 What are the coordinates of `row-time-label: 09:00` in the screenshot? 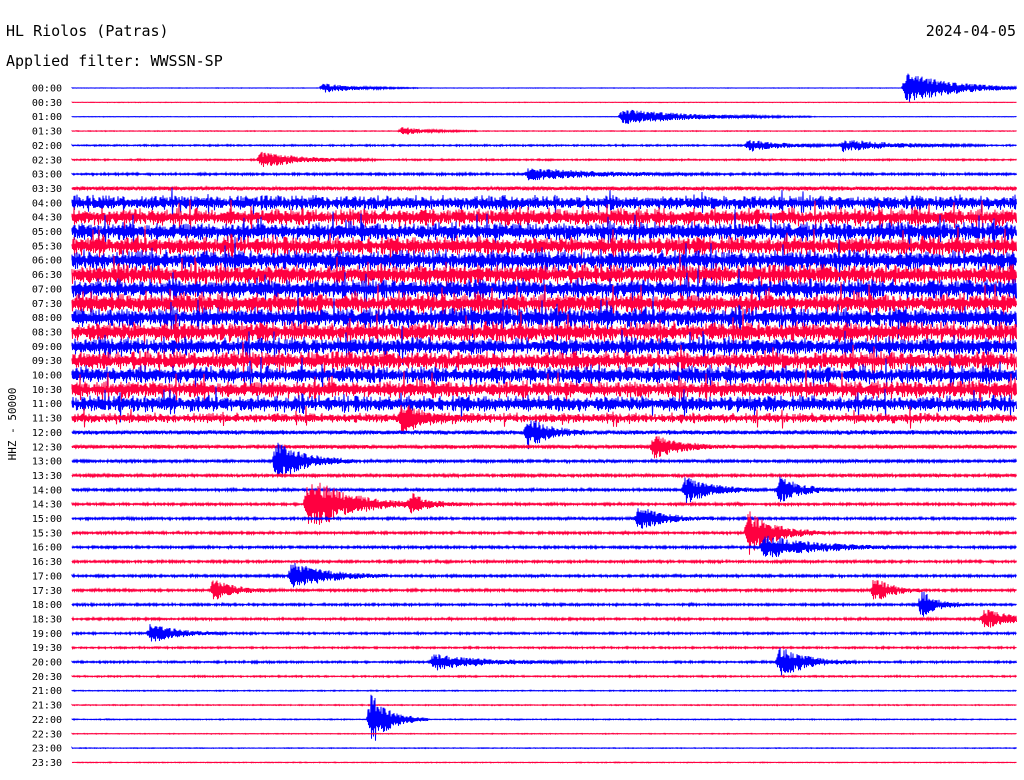 It's located at (47, 347).